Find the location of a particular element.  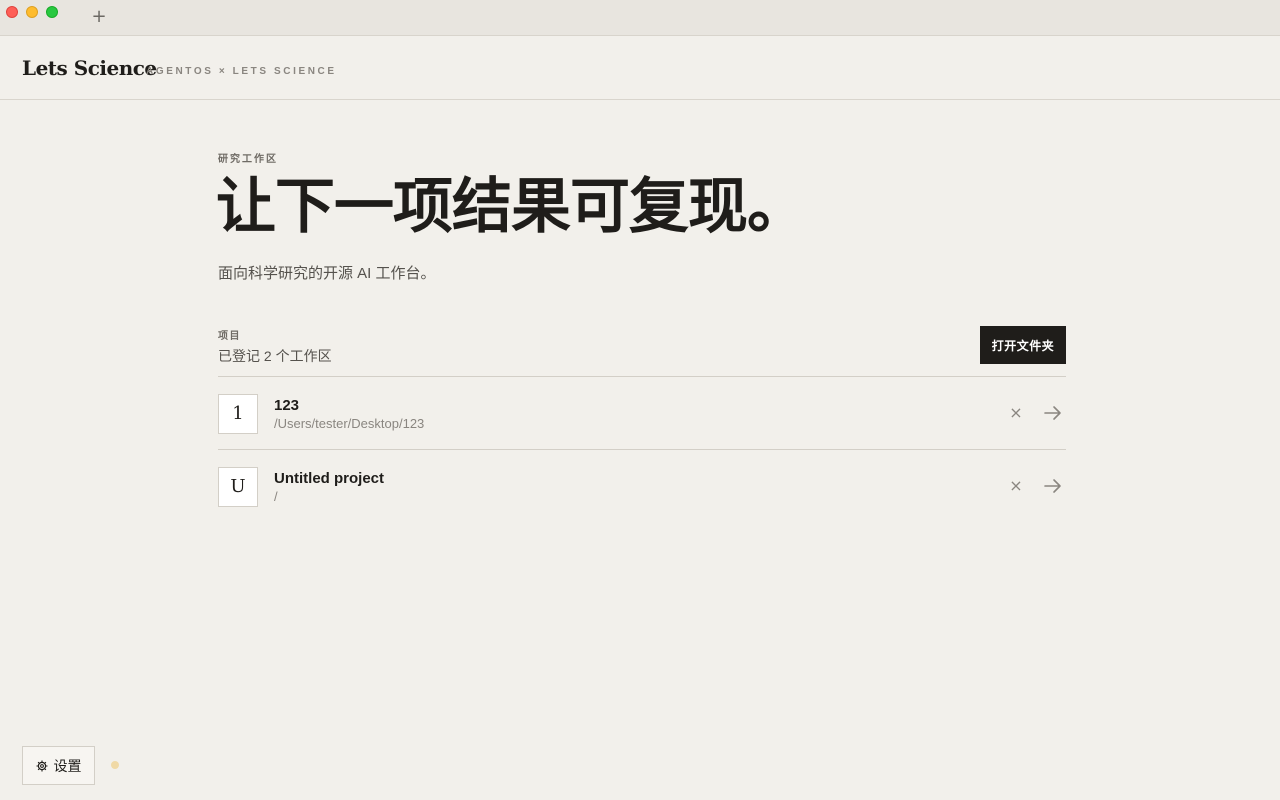

project-path: / is located at coordinates (276, 496).